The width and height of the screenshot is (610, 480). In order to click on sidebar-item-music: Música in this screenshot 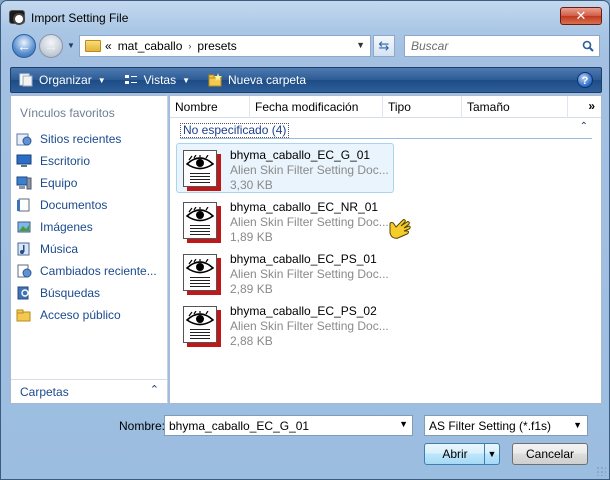, I will do `click(89, 249)`.